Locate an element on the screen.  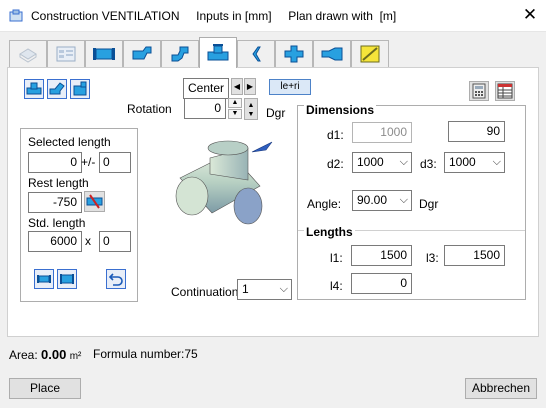
formula-number: Formula number:75 is located at coordinates (145, 354).